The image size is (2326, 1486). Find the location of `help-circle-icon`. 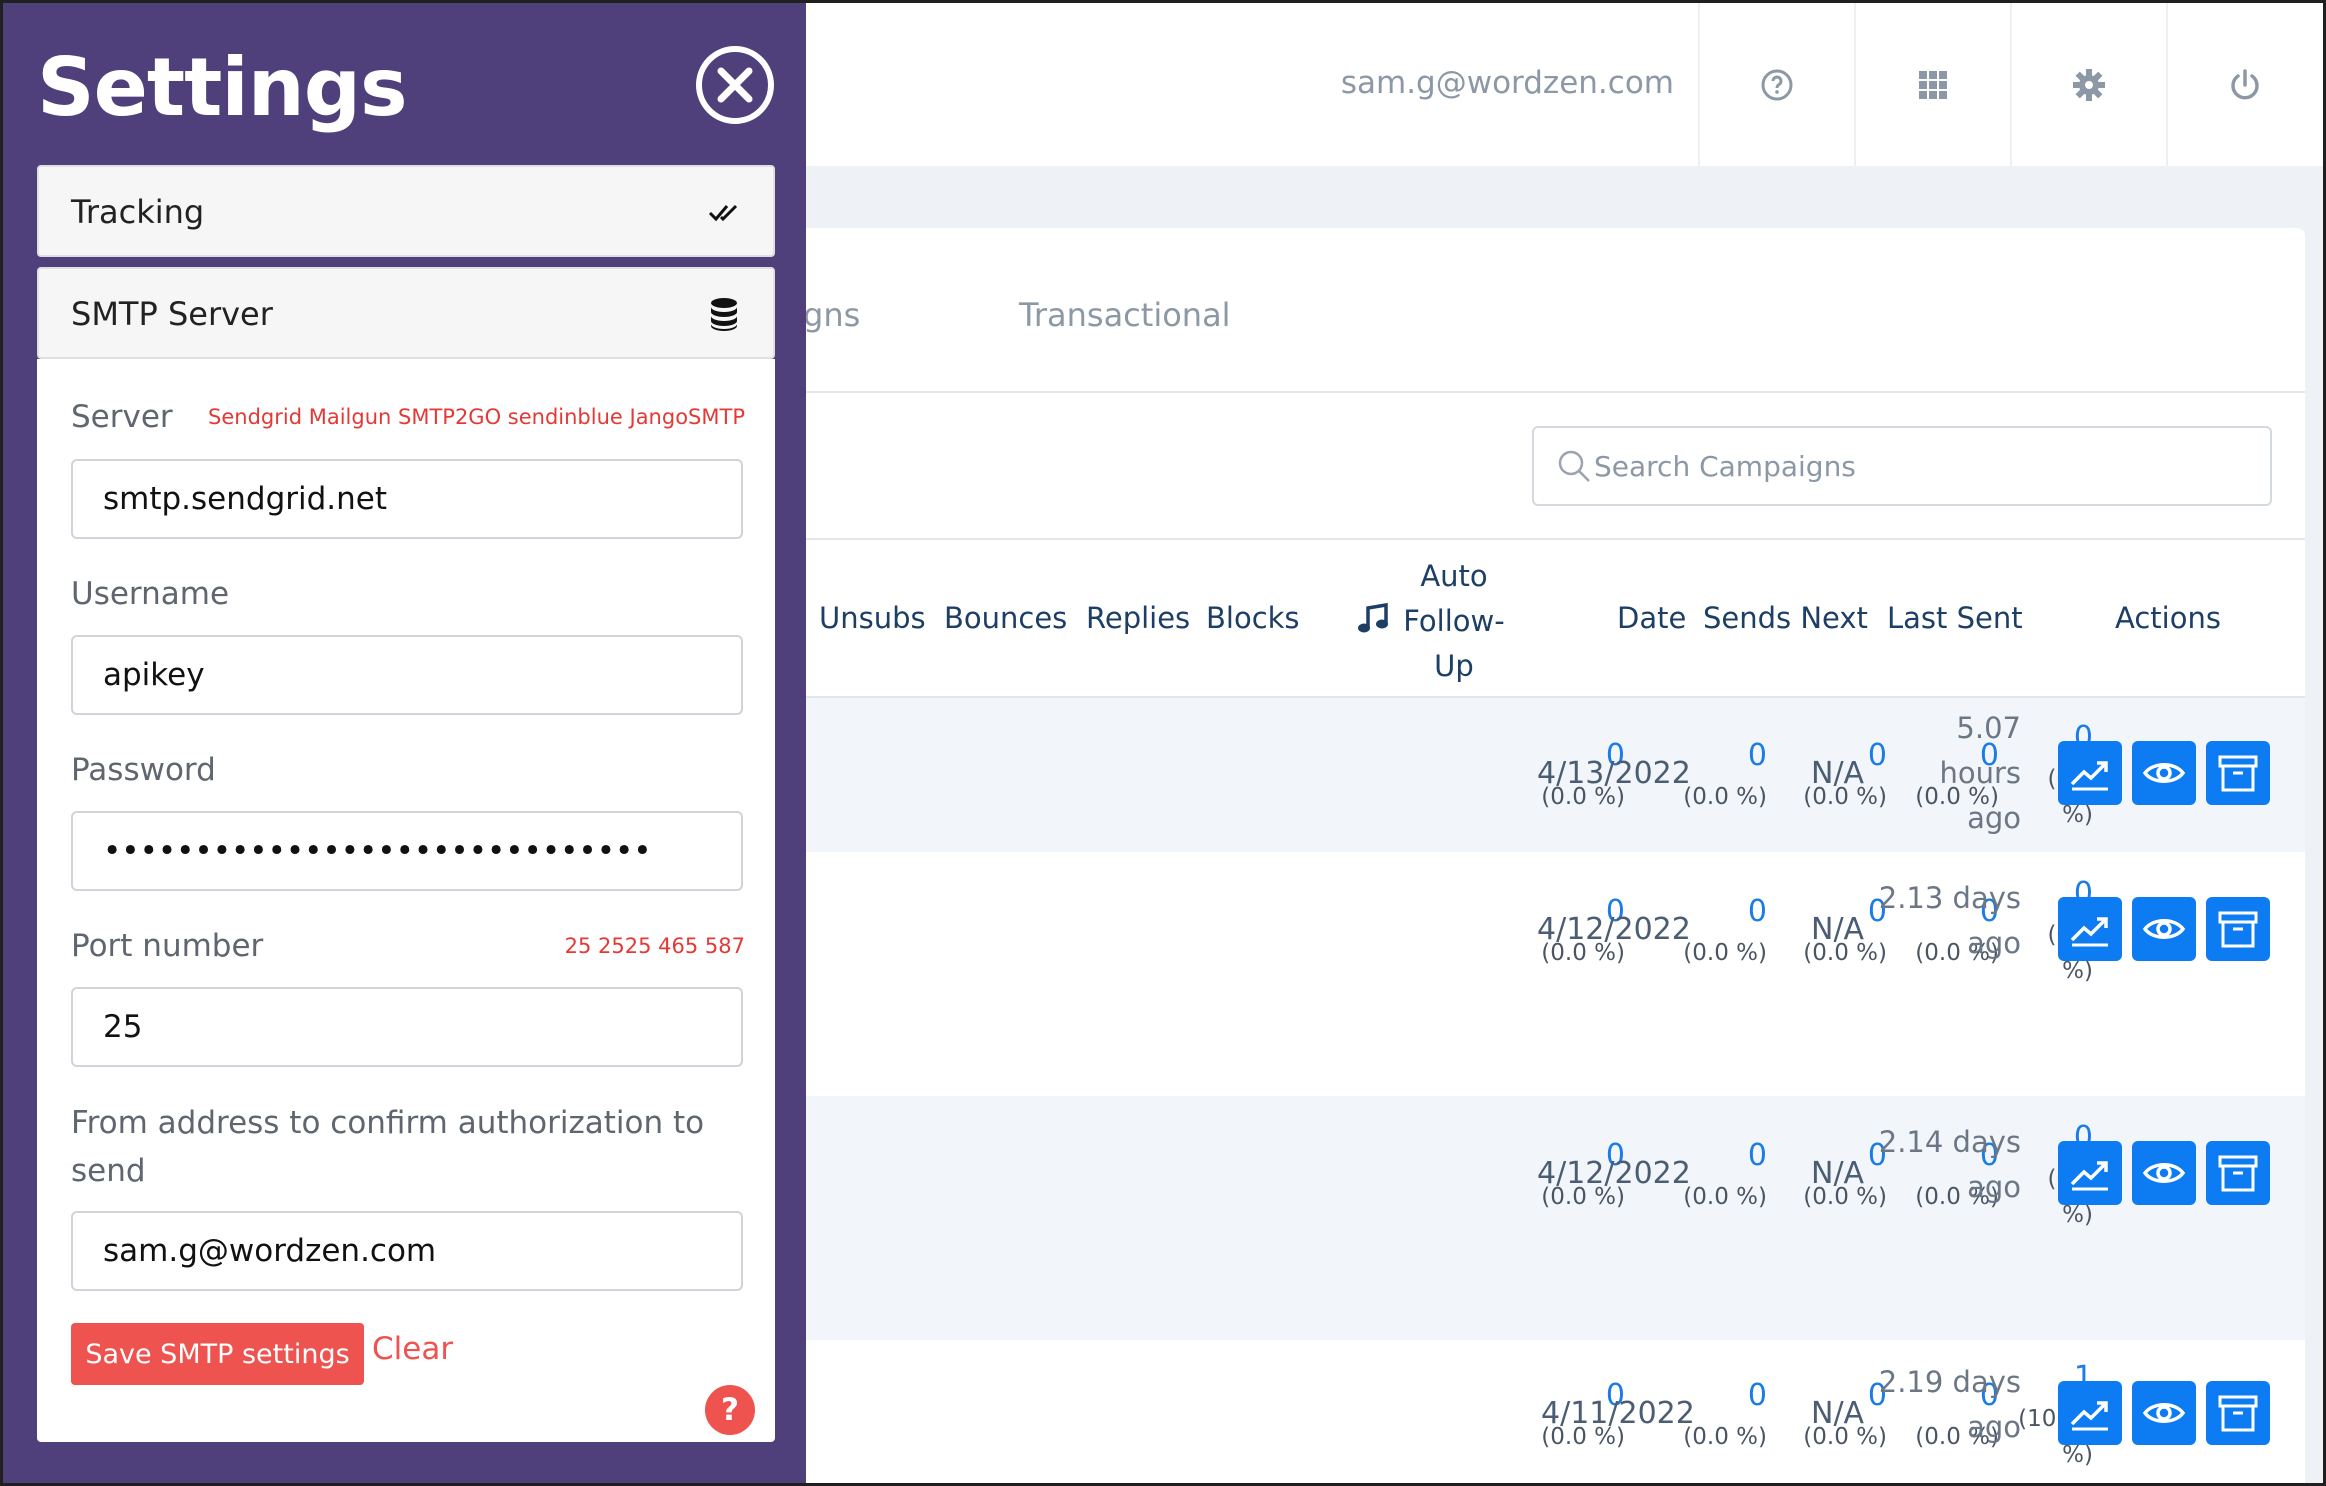

help-circle-icon is located at coordinates (1776, 84).